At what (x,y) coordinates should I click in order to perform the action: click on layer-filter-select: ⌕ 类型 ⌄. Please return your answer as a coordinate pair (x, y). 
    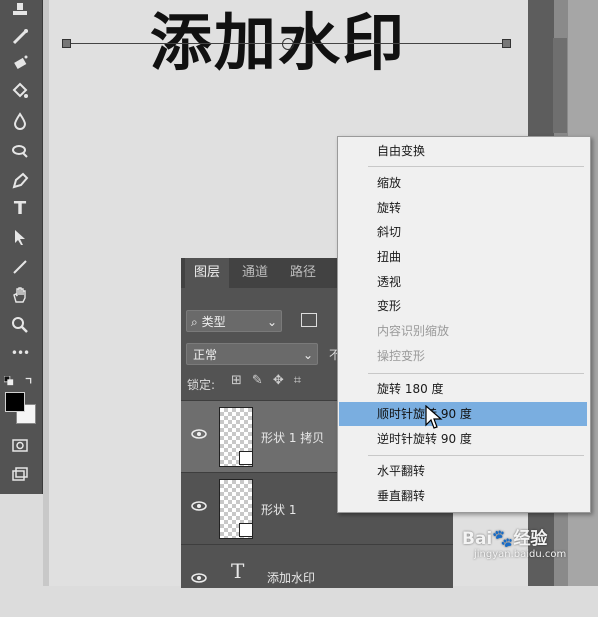
    Looking at the image, I should click on (234, 321).